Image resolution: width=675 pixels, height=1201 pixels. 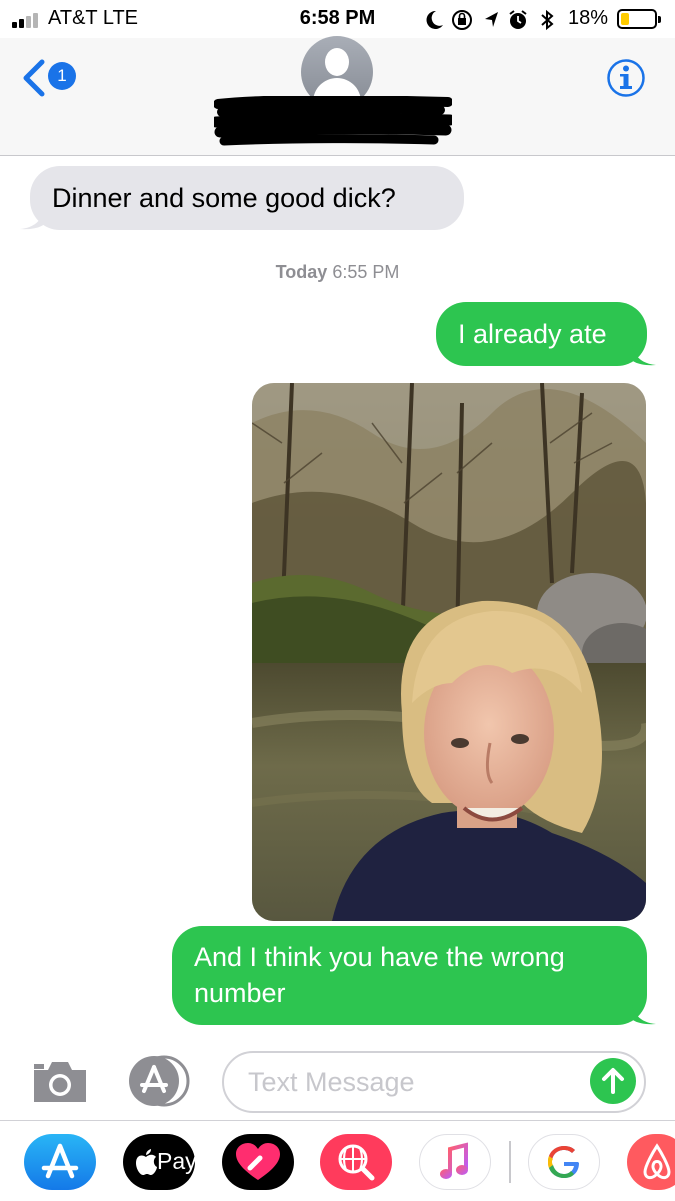 I want to click on app-store-app, so click(x=60, y=1162).